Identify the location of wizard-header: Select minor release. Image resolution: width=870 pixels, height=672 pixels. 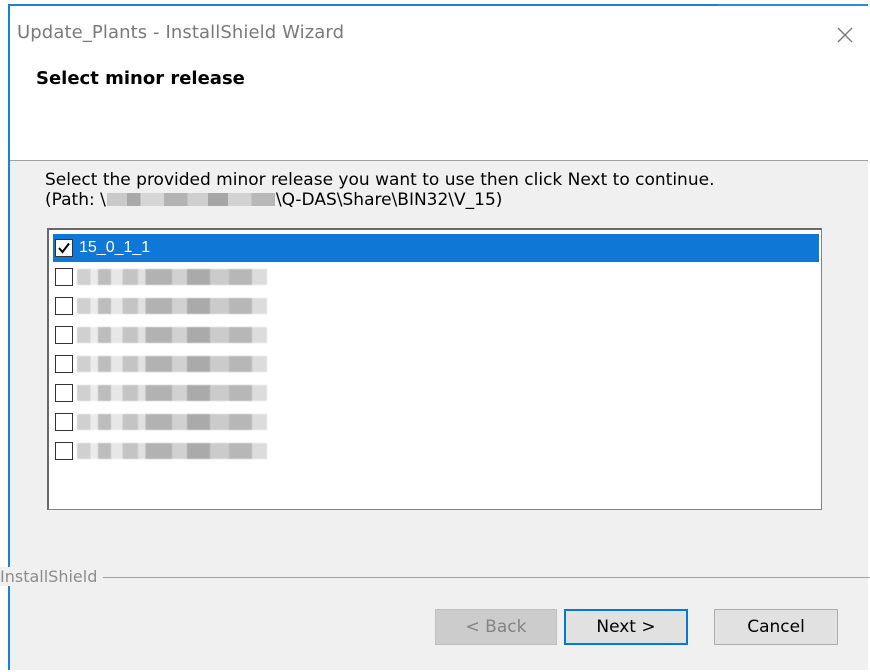
(439, 112).